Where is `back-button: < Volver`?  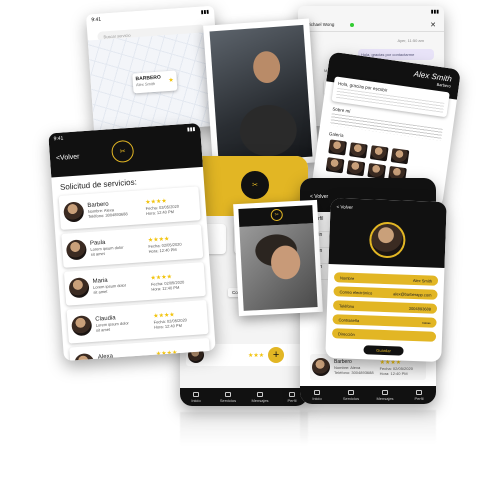
back-button: < Volver is located at coordinates (388, 208).